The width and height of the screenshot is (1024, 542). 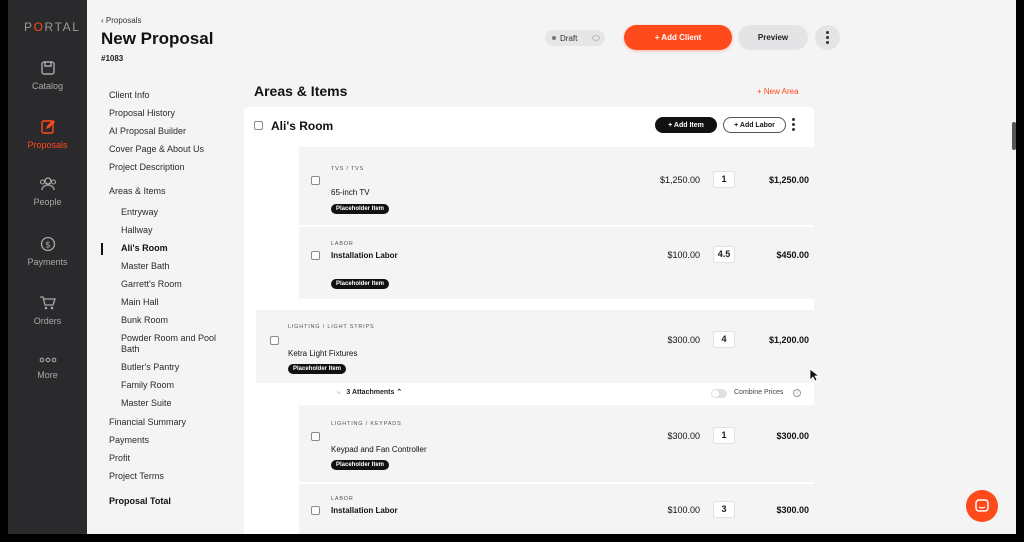 I want to click on proposals-icon, so click(x=47, y=127).